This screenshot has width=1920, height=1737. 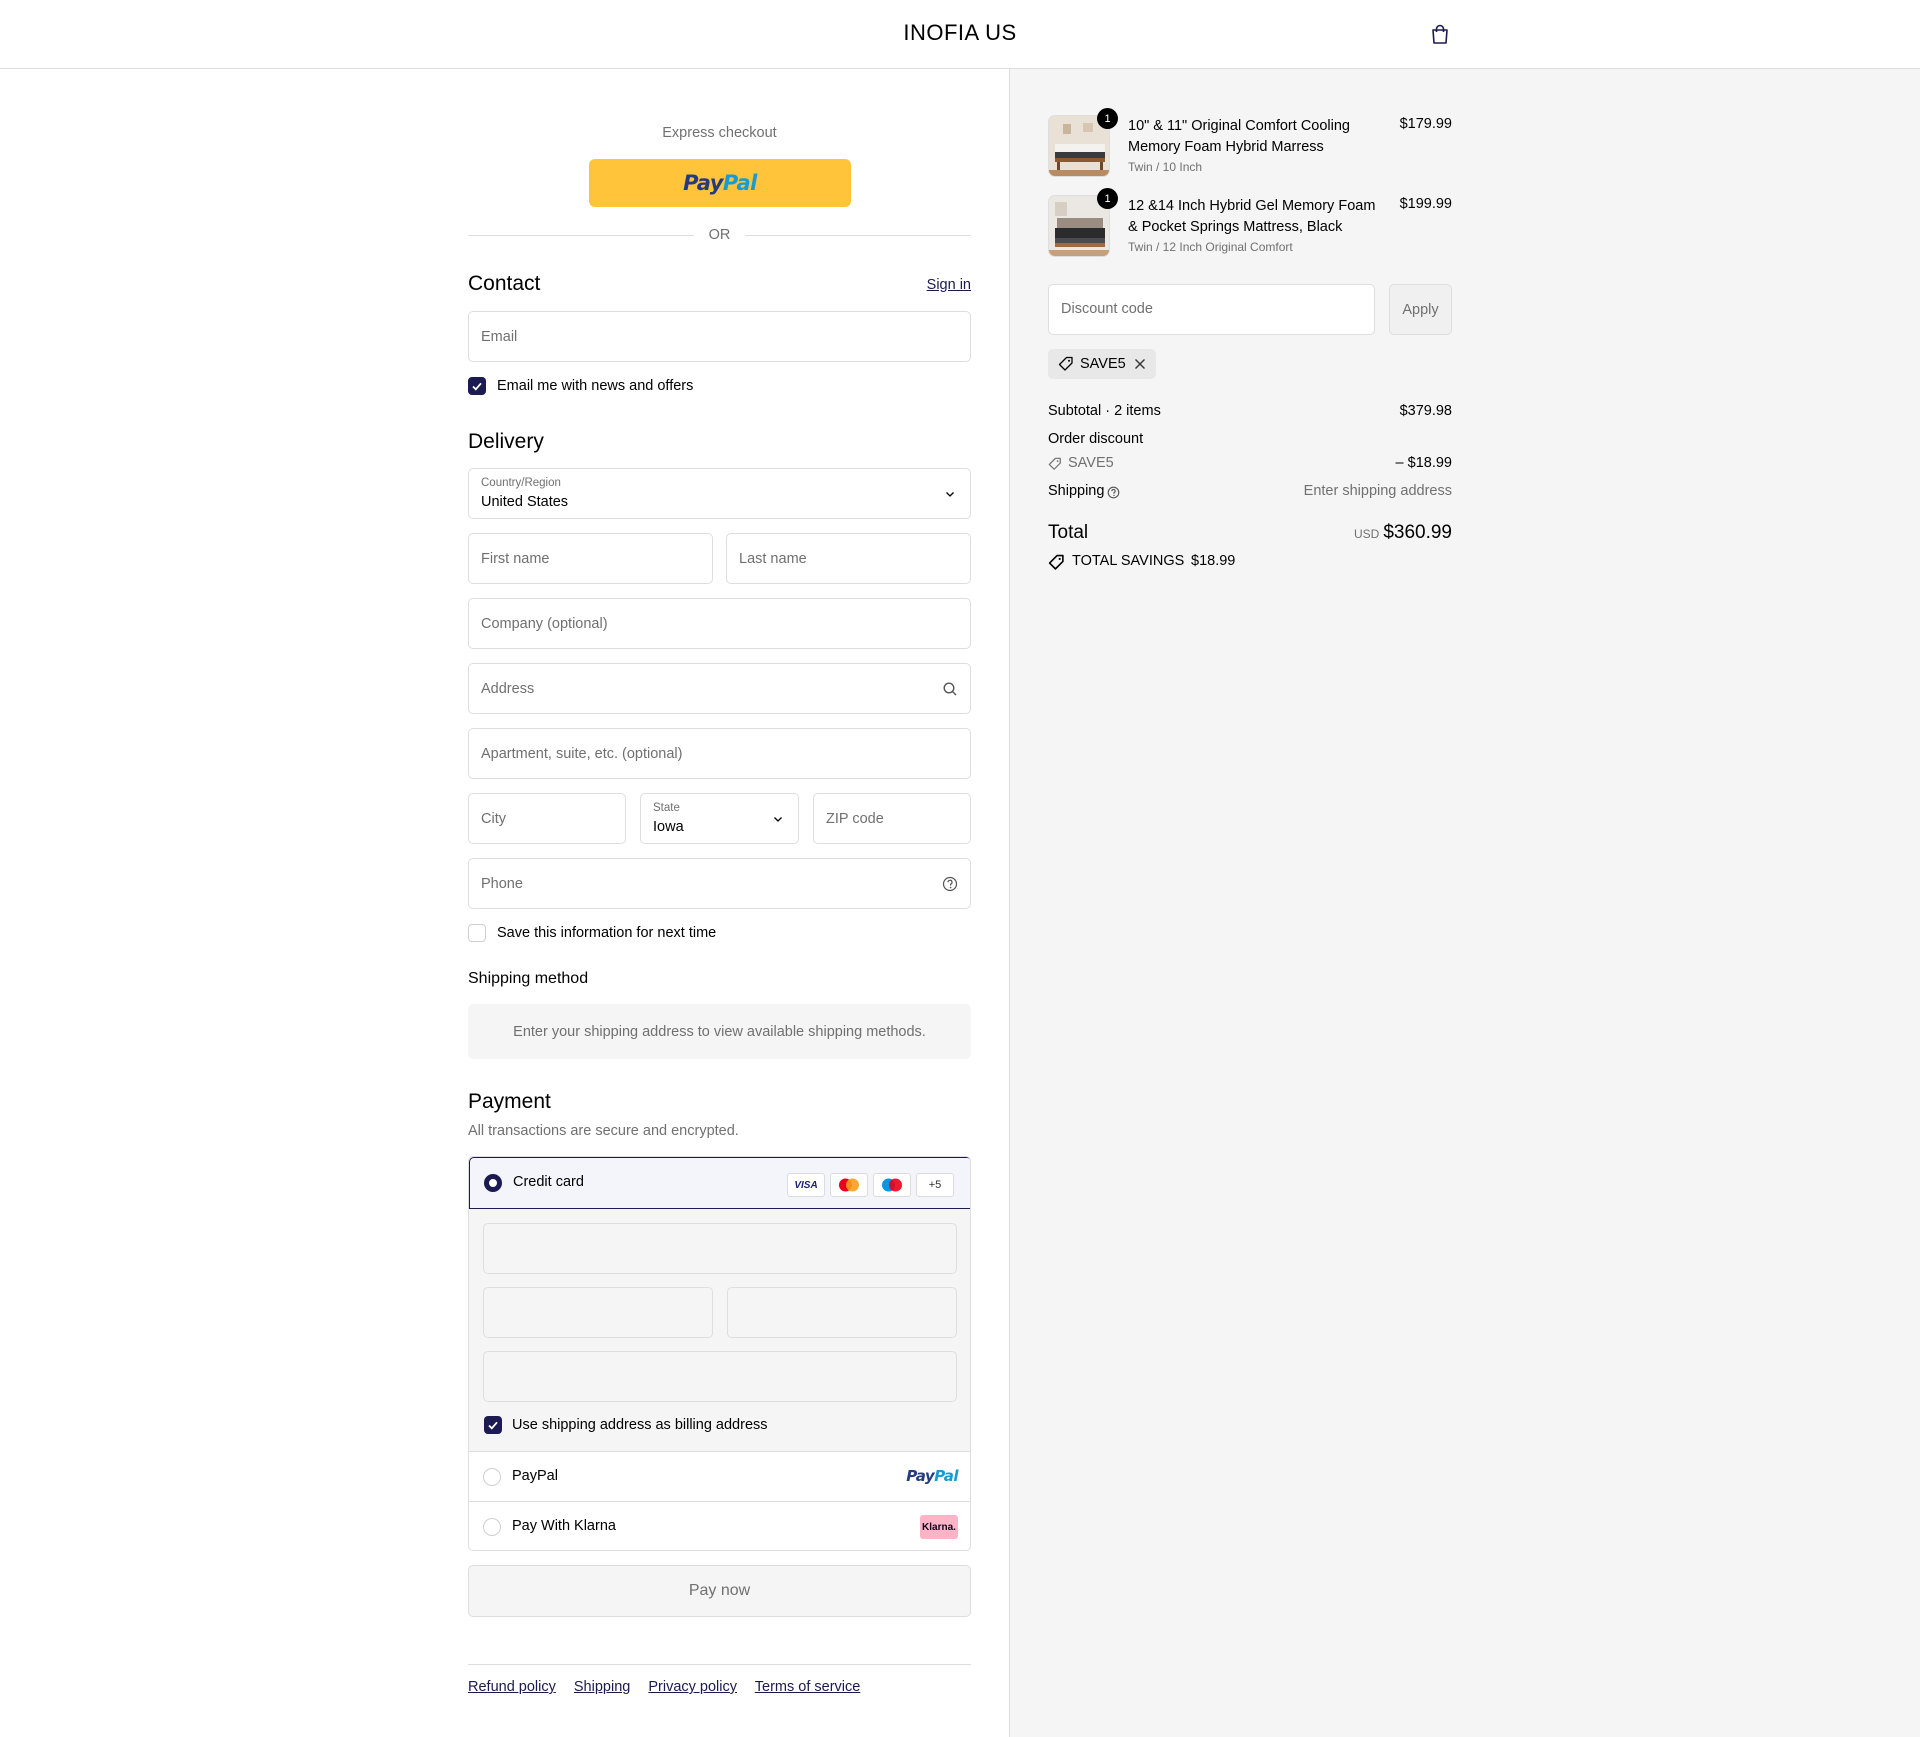 What do you see at coordinates (719, 336) in the screenshot?
I see `email-field: Email` at bounding box center [719, 336].